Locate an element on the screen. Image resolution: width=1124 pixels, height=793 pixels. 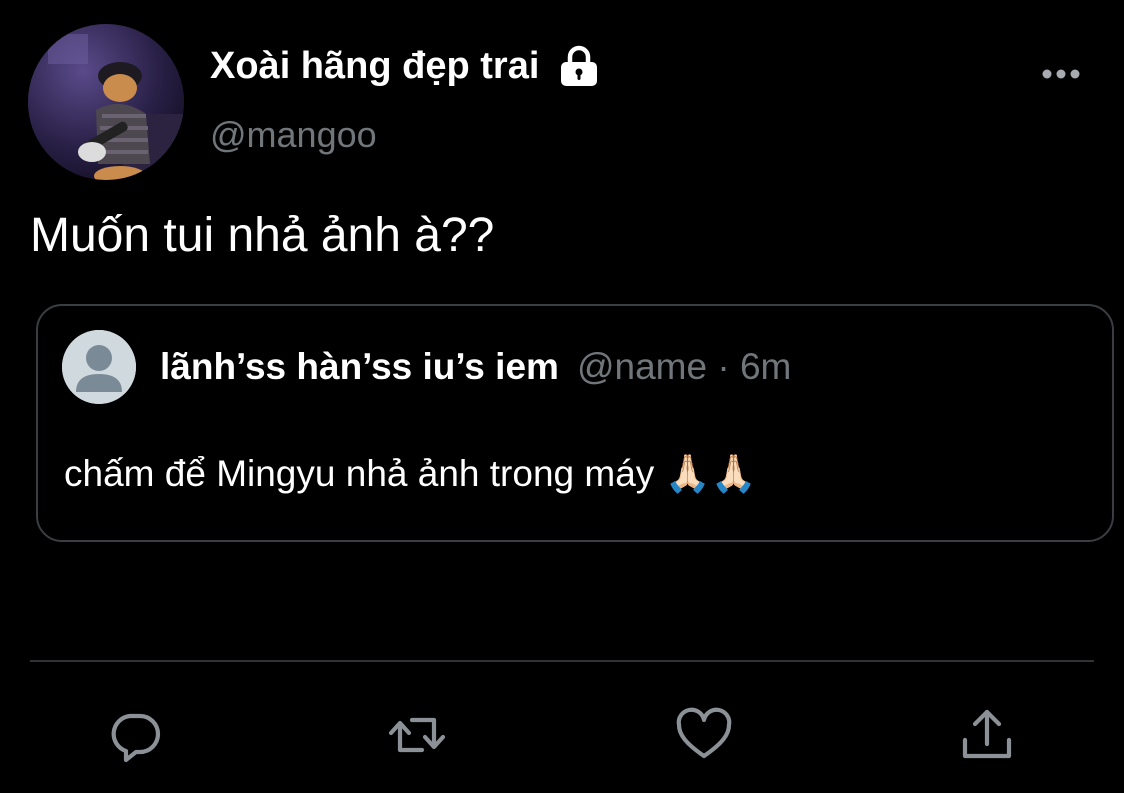
heart-icon is located at coordinates (704, 733).